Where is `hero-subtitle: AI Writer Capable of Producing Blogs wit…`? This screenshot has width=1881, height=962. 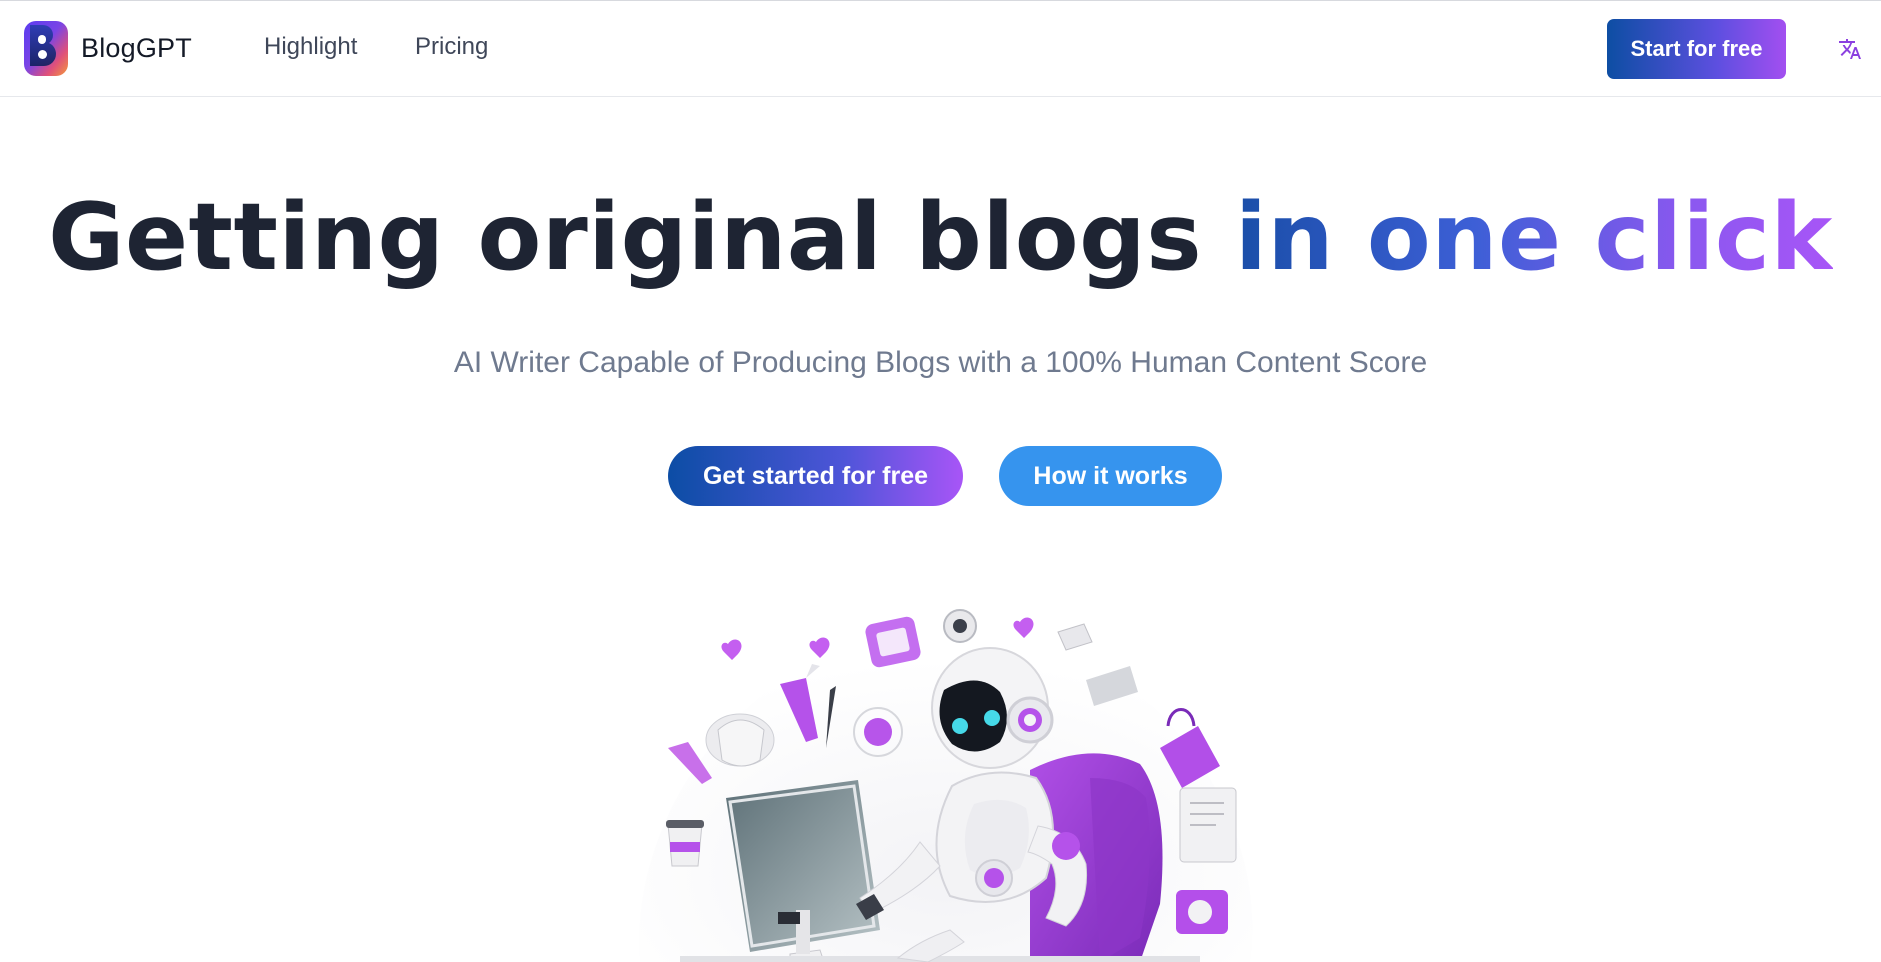 hero-subtitle: AI Writer Capable of Producing Blogs wit… is located at coordinates (940, 362).